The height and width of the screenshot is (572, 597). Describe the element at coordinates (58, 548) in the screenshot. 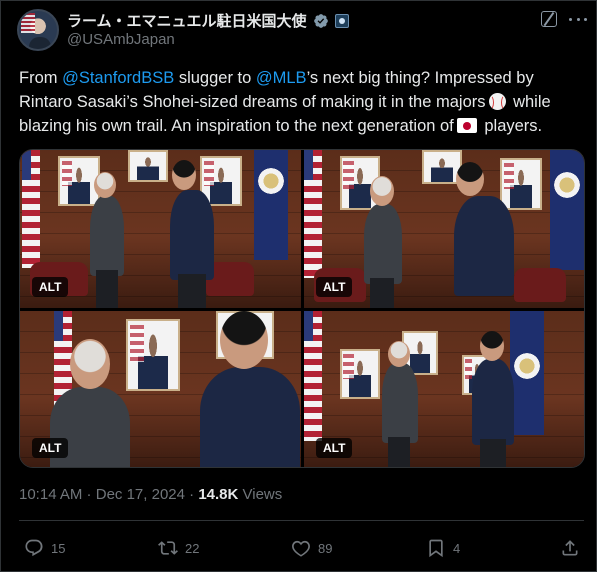

I see `reply-count: 15` at that location.